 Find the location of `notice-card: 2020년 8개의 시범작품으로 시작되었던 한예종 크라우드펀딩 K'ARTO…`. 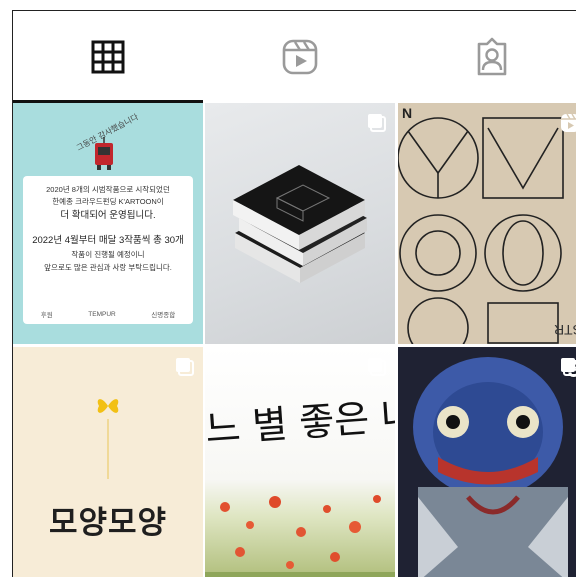

notice-card: 2020년 8개의 시범작품으로 시작되었던 한예종 크라우드펀딩 K'ARTO… is located at coordinates (108, 250).